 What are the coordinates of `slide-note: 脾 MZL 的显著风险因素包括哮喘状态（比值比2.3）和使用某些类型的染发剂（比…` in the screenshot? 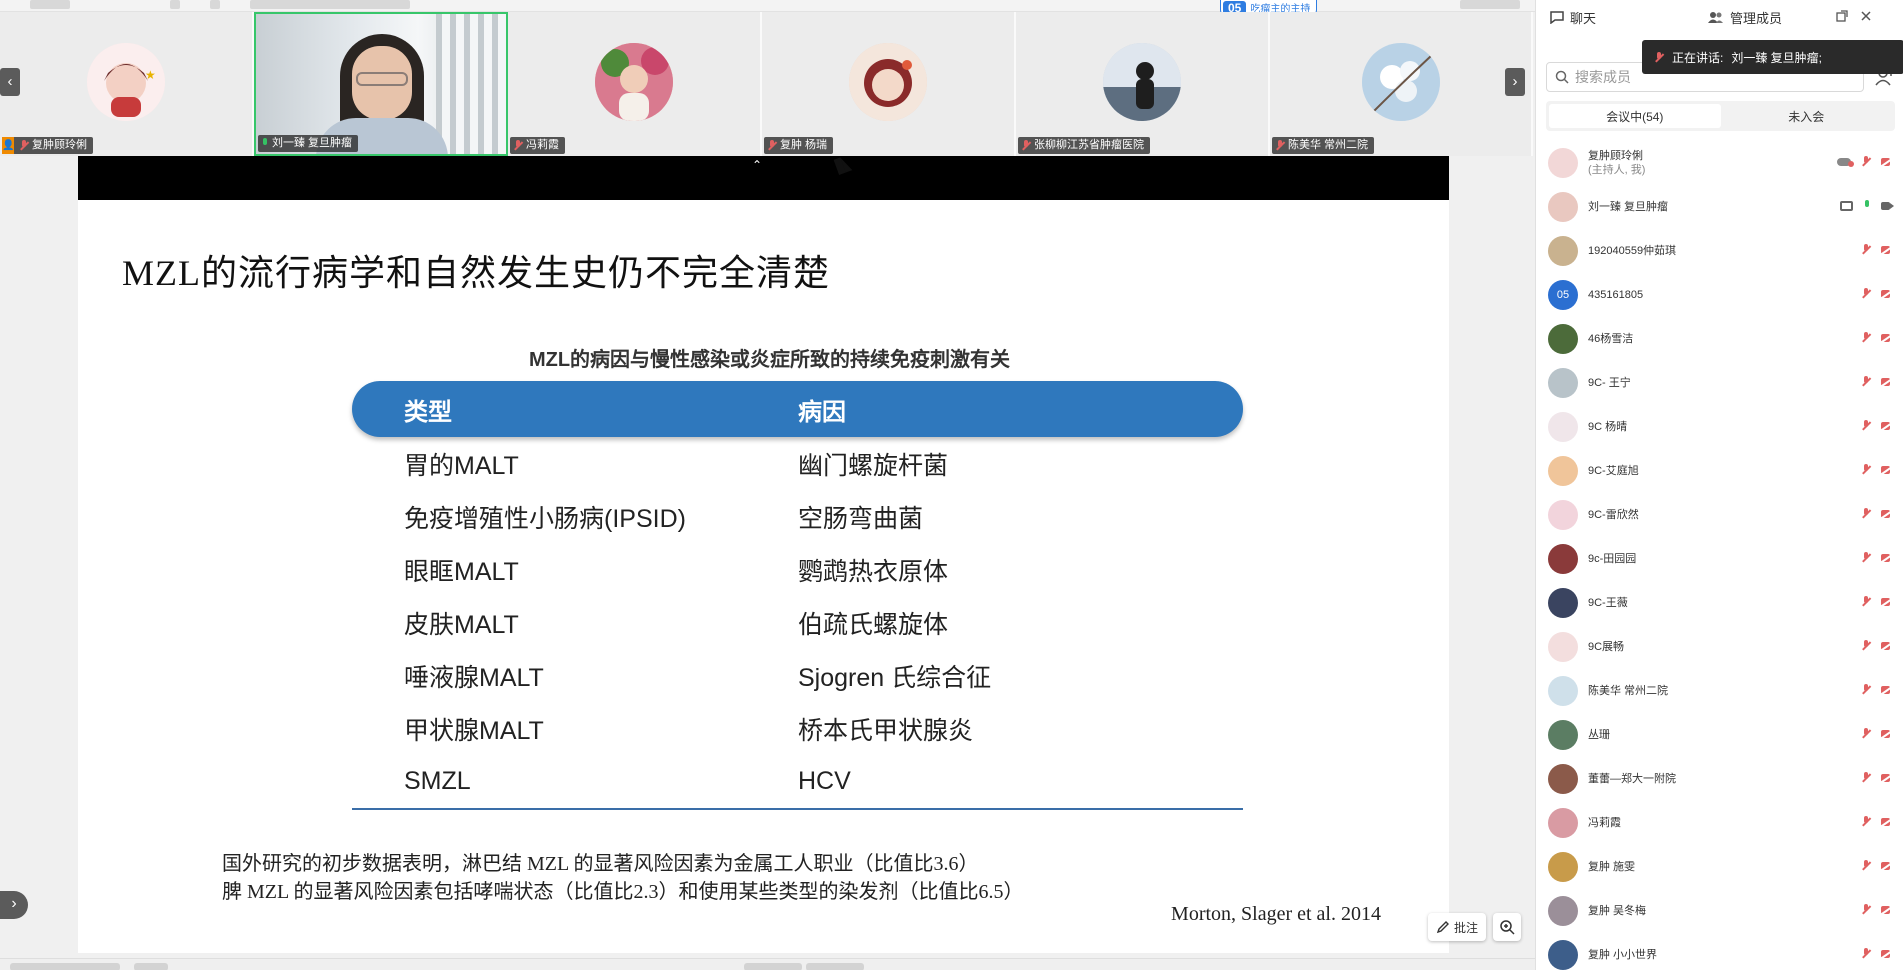 It's located at (623, 892).